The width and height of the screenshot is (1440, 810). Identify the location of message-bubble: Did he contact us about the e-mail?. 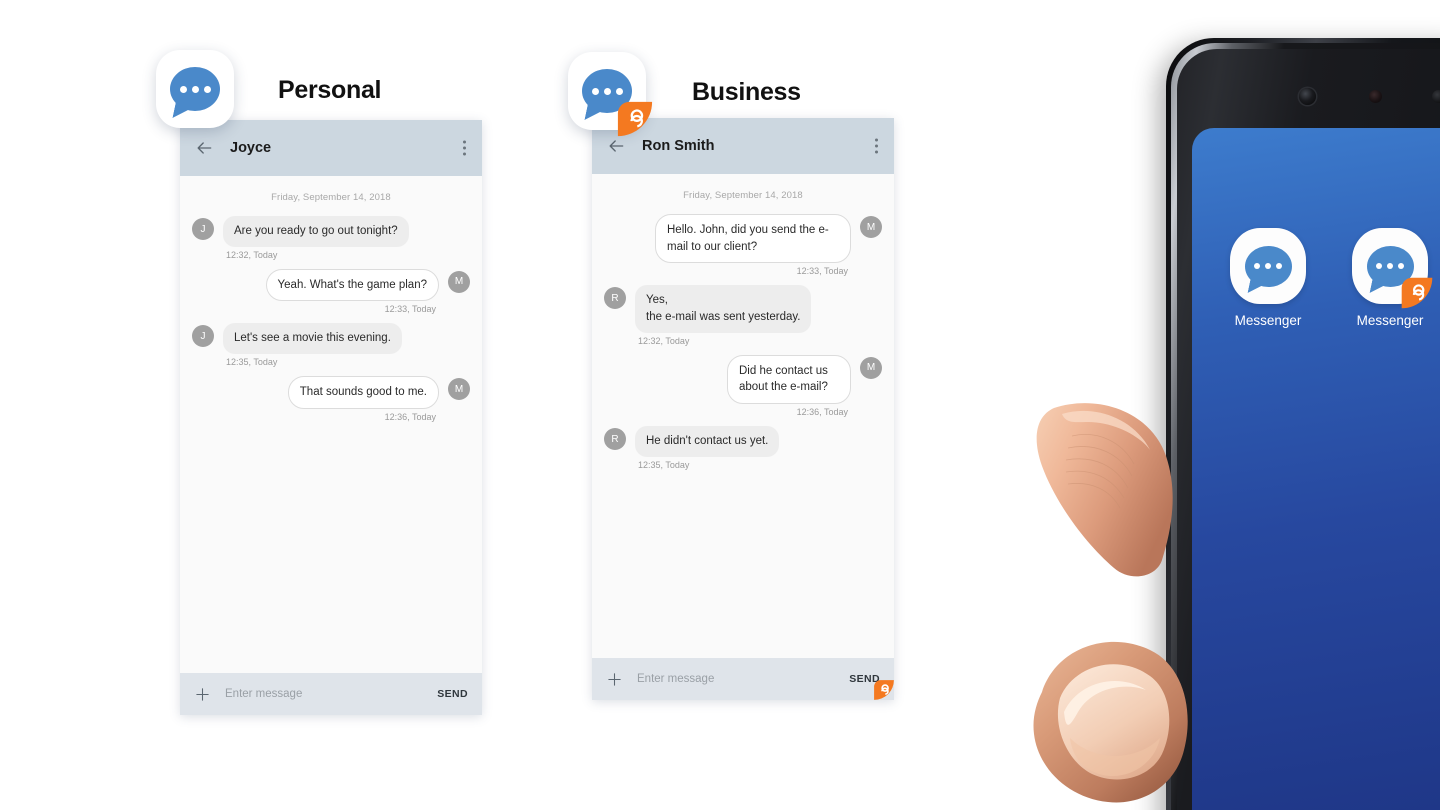
(789, 379).